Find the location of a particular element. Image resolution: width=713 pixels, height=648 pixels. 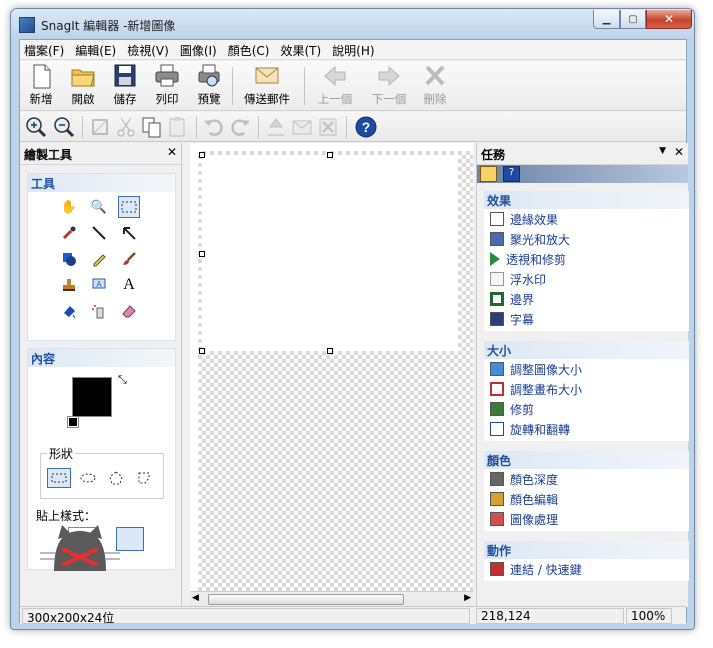

menu-file: 檔案(F) is located at coordinates (45, 49).